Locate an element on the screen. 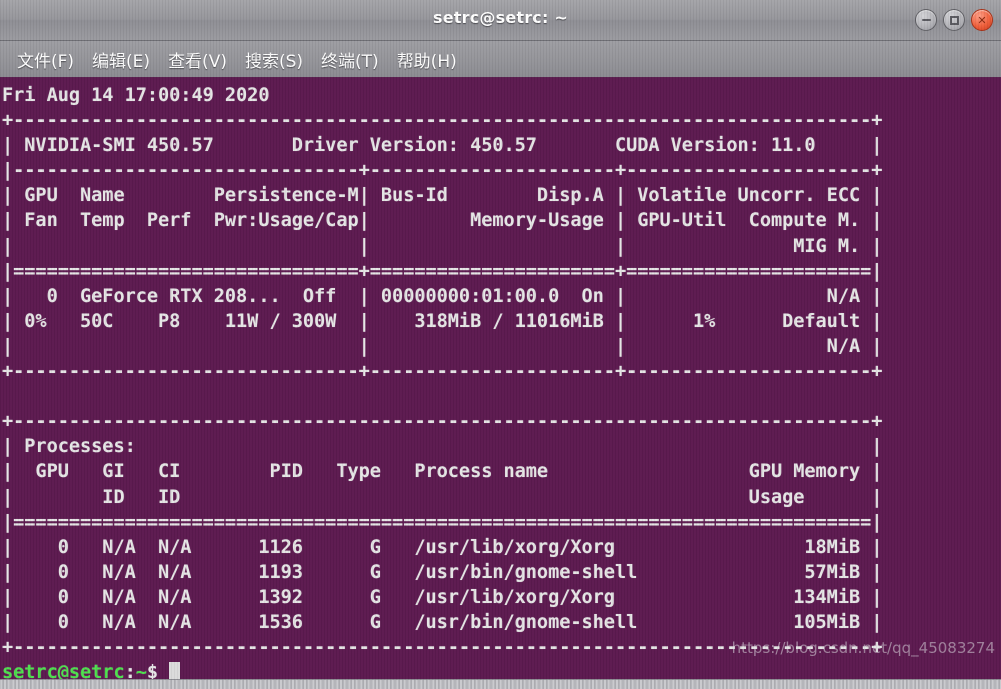  menu-view: 查看(V) is located at coordinates (197, 59).